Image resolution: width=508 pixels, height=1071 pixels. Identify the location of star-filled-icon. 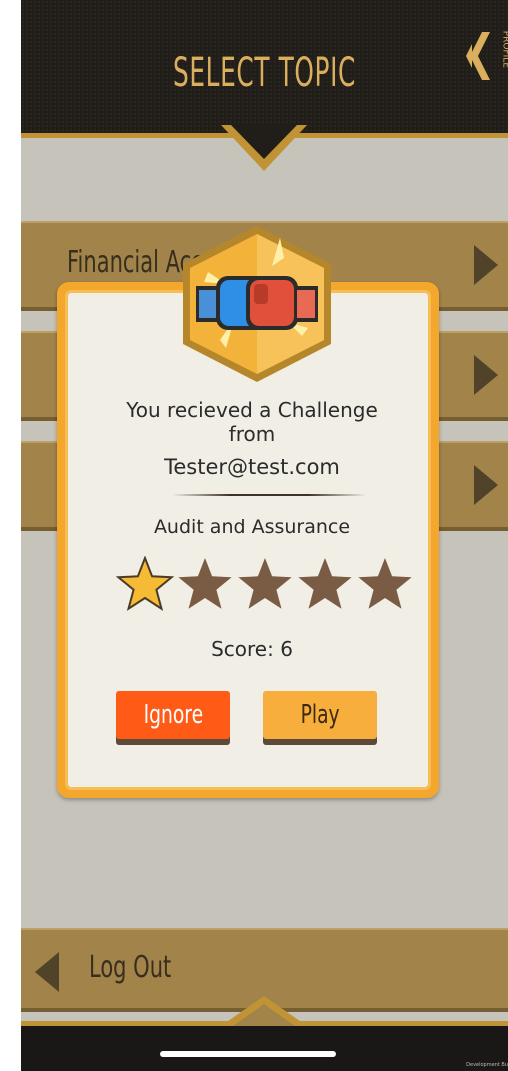
(145, 583).